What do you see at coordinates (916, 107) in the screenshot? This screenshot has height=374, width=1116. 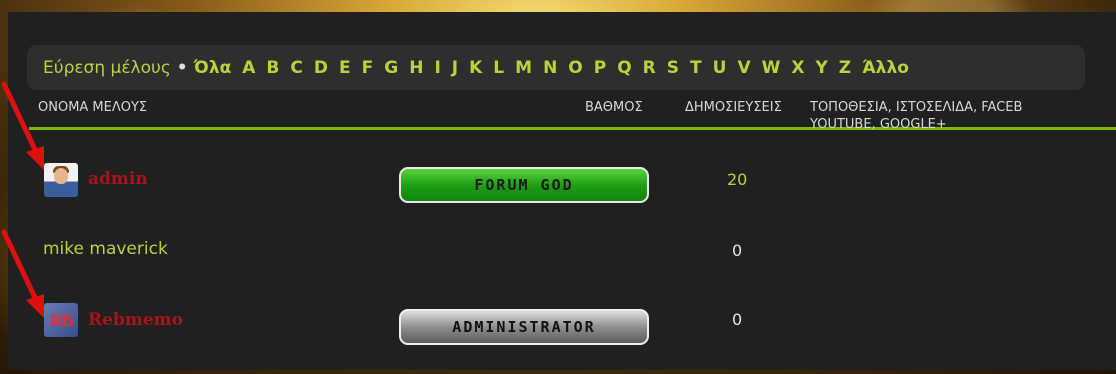 I see `column-header-location: ΤΟΠΟΘΕΣΙΑ, ΙΣΤΟΣΕΛΙΔΑ, FACEB` at bounding box center [916, 107].